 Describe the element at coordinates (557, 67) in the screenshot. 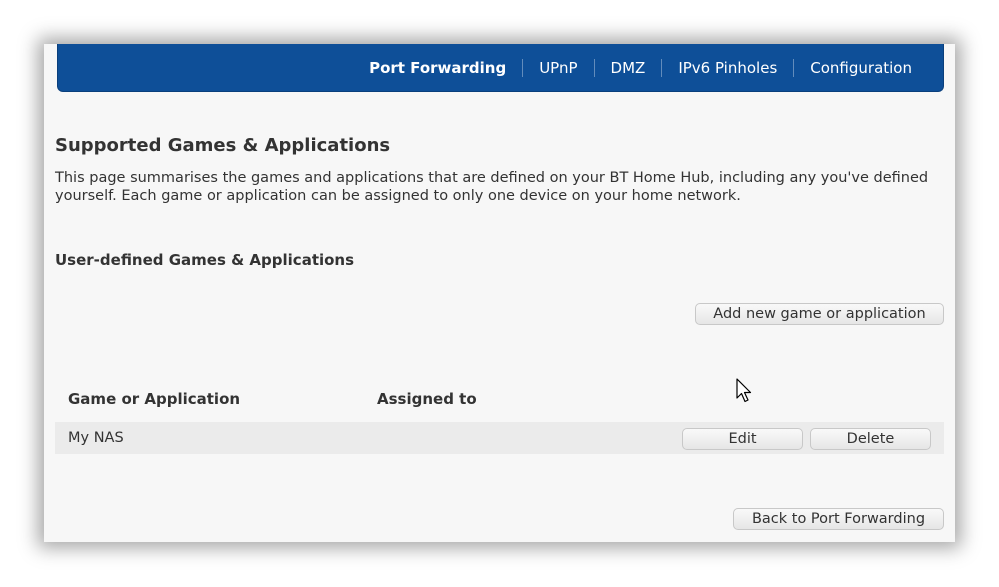

I see `nav-upnp: UPnP` at that location.